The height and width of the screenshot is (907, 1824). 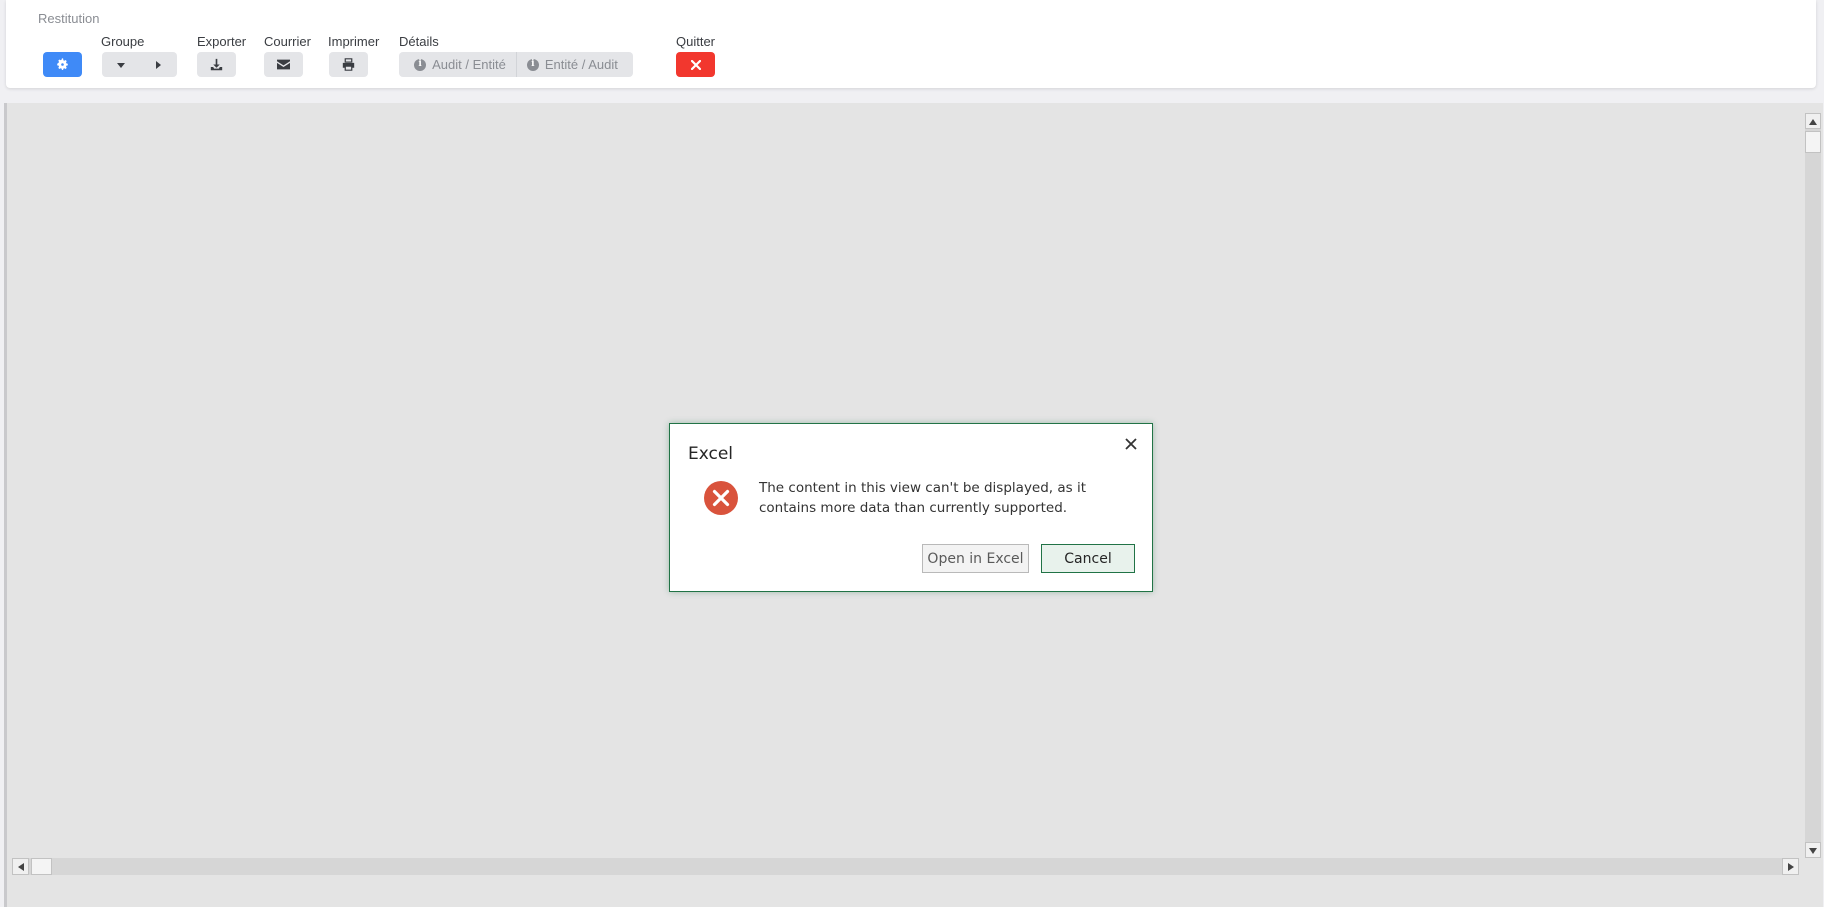 What do you see at coordinates (581, 64) in the screenshot?
I see `entite-audit-label: Entité / Audit` at bounding box center [581, 64].